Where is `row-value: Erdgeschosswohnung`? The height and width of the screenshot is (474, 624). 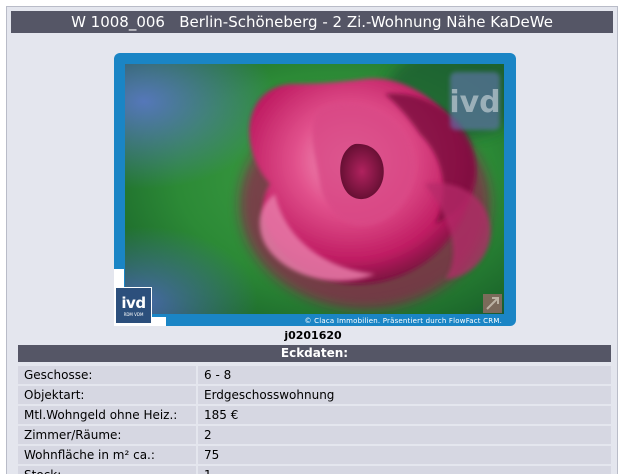 row-value: Erdgeschosswohnung is located at coordinates (404, 395).